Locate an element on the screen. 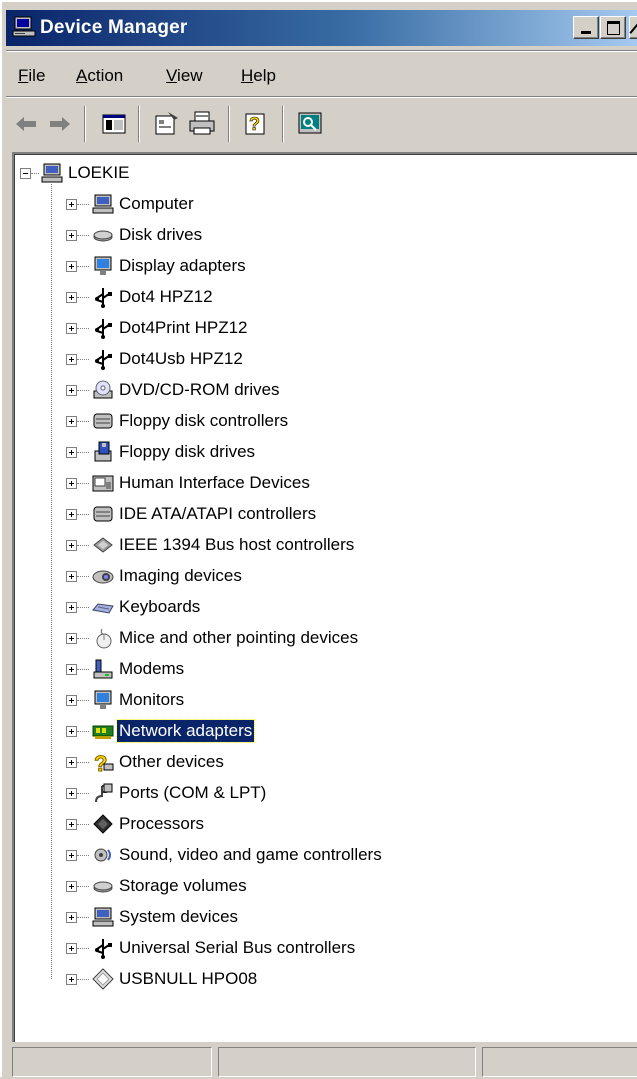 This screenshot has height=1079, width=637. tree-item-label: Imaging devices is located at coordinates (180, 576).